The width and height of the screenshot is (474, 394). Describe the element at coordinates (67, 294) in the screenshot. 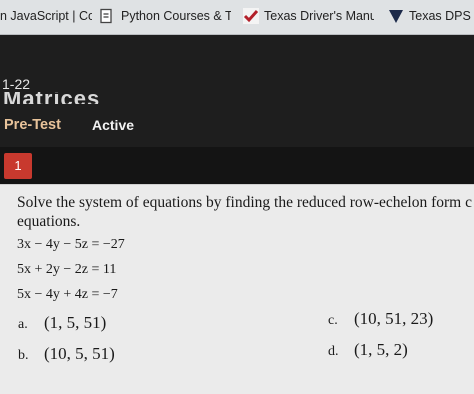

I see `equation-3: 5x − 4y + 4z = −7` at that location.